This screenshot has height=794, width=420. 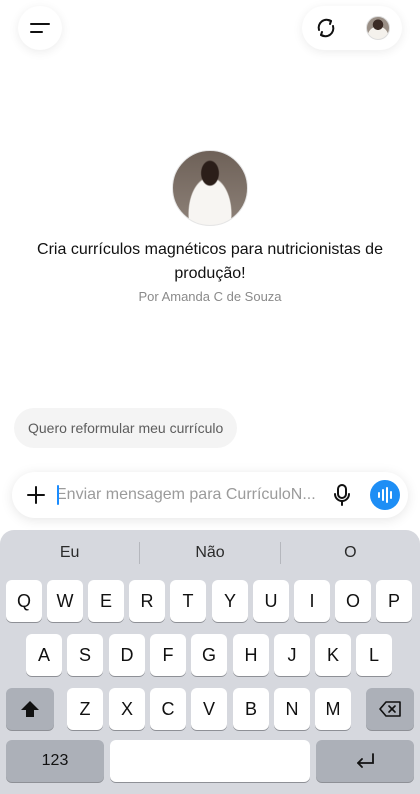 I want to click on message-input, so click(x=191, y=495).